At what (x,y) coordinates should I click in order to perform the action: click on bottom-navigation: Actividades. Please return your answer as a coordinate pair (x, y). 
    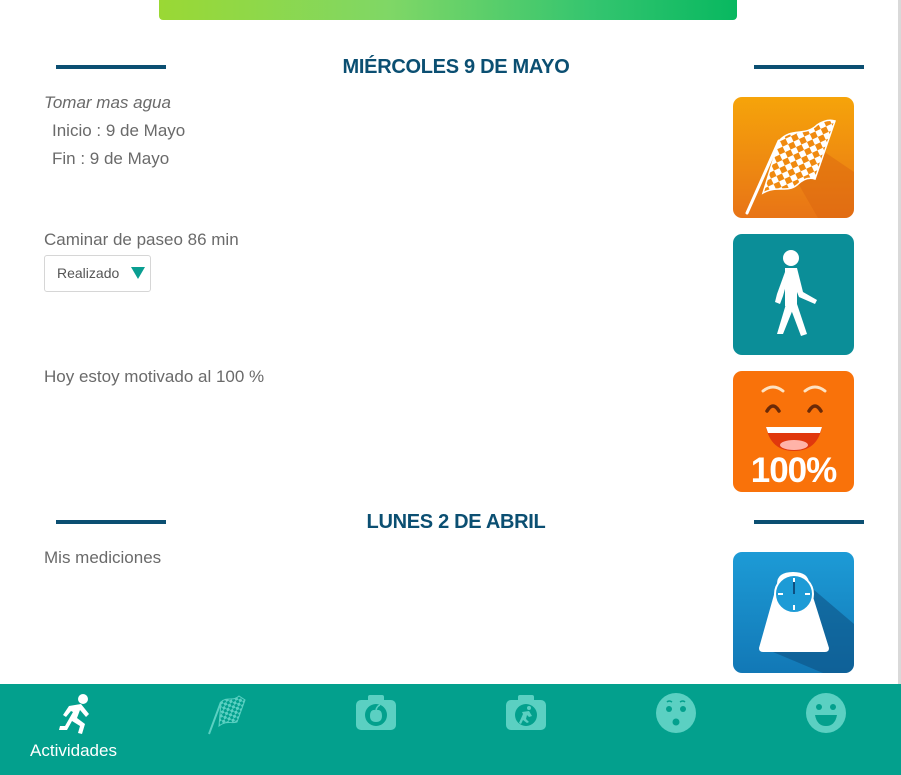
    Looking at the image, I should click on (450, 729).